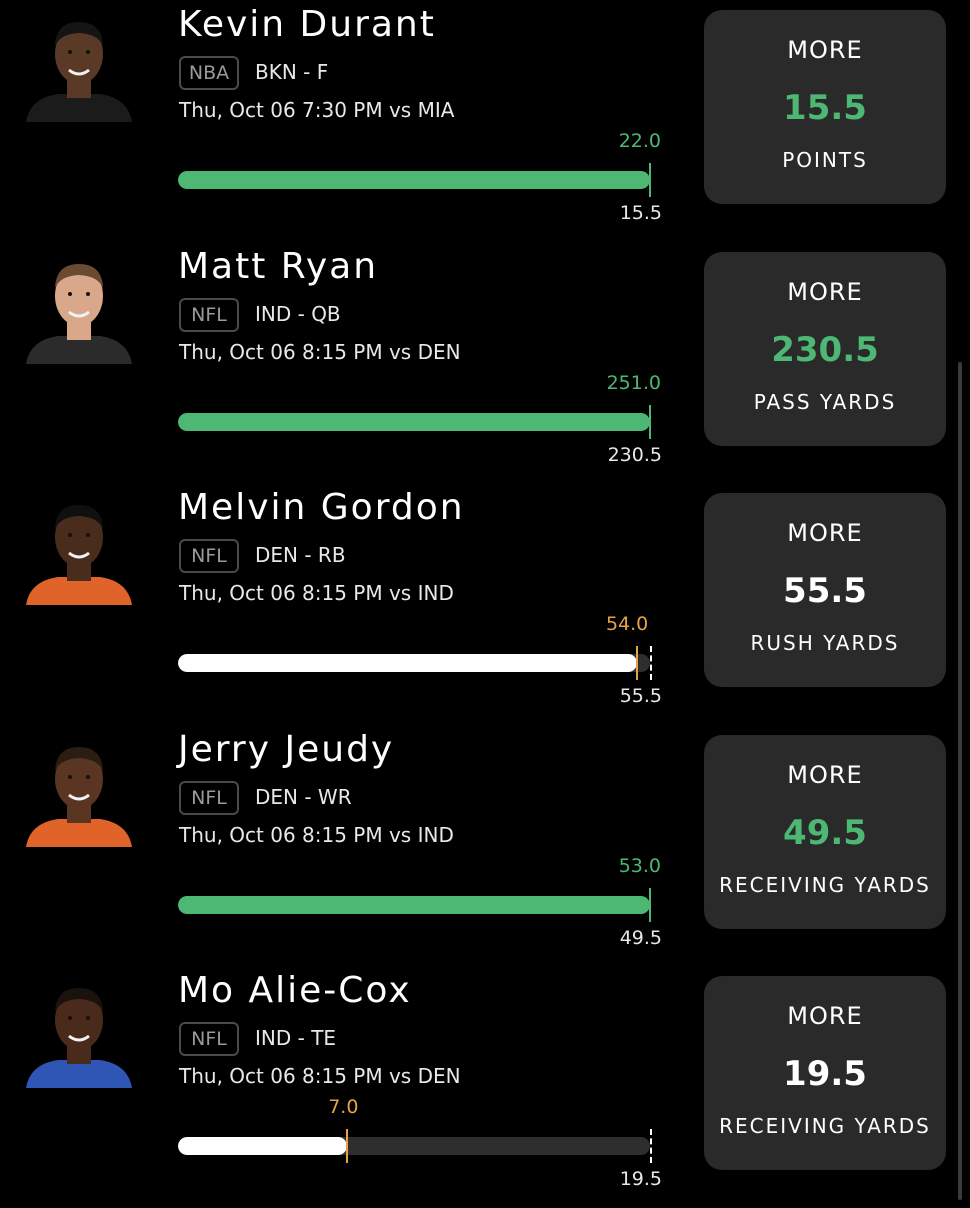 The width and height of the screenshot is (970, 1208). I want to click on pick-card: MORE 55.5 RUSH YARDS, so click(825, 590).